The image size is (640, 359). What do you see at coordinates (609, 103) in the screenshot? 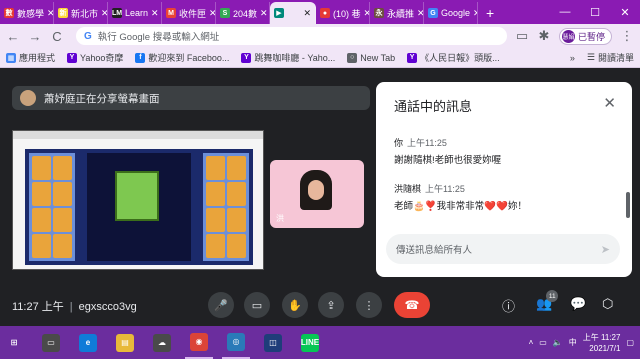
I see `close-icon: ✕` at bounding box center [609, 103].